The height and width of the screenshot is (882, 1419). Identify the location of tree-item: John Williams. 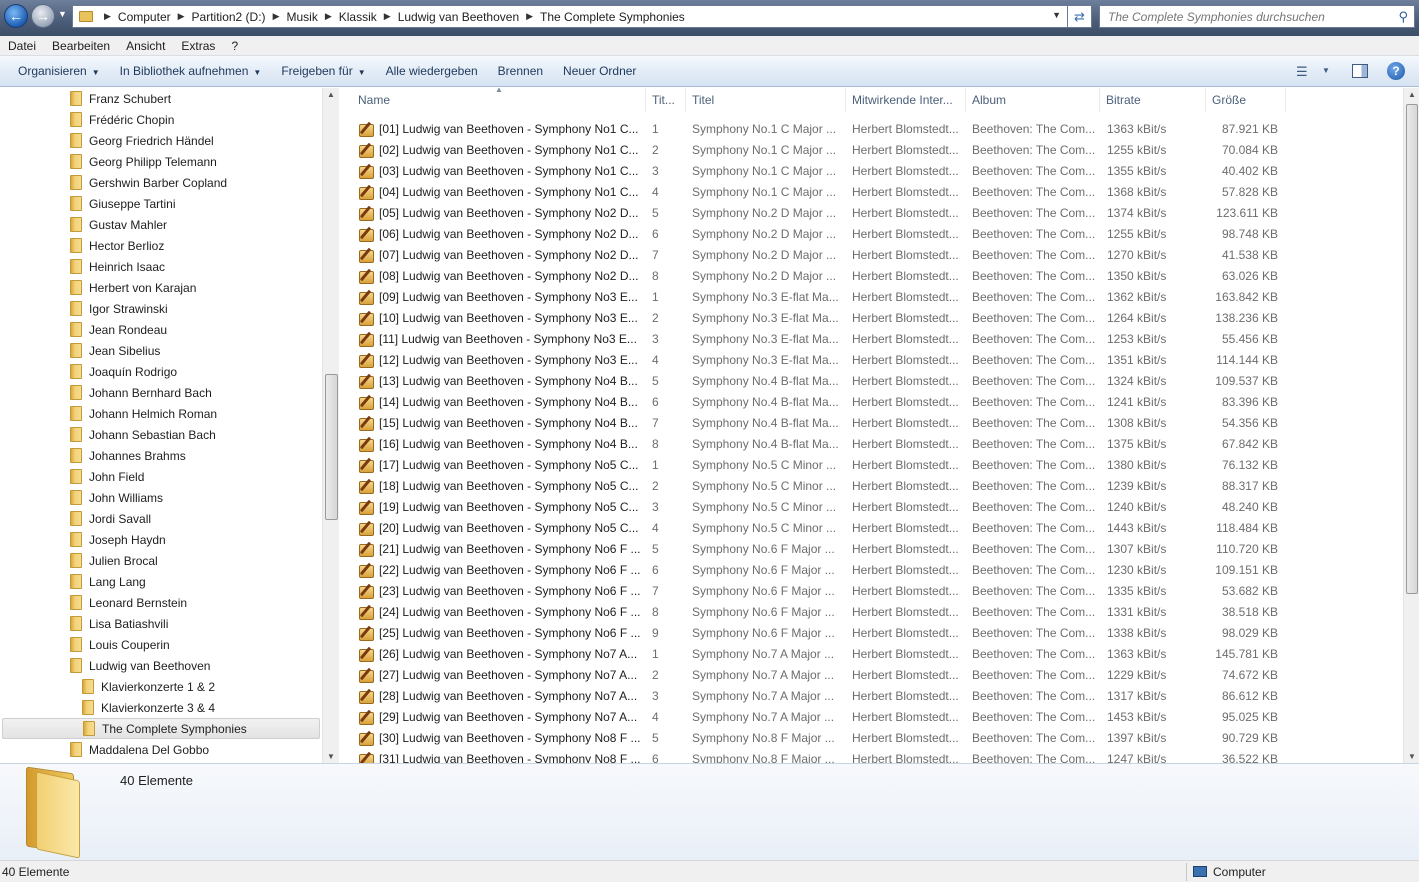
(116, 497).